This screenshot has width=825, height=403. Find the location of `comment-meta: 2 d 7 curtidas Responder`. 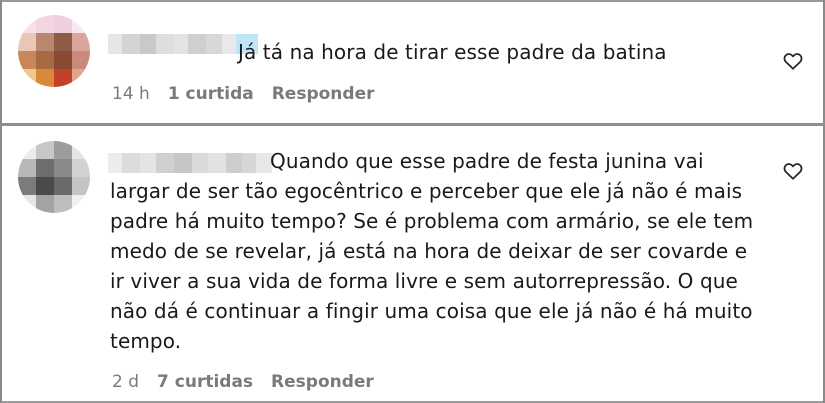

comment-meta: 2 d 7 curtidas Responder is located at coordinates (243, 382).